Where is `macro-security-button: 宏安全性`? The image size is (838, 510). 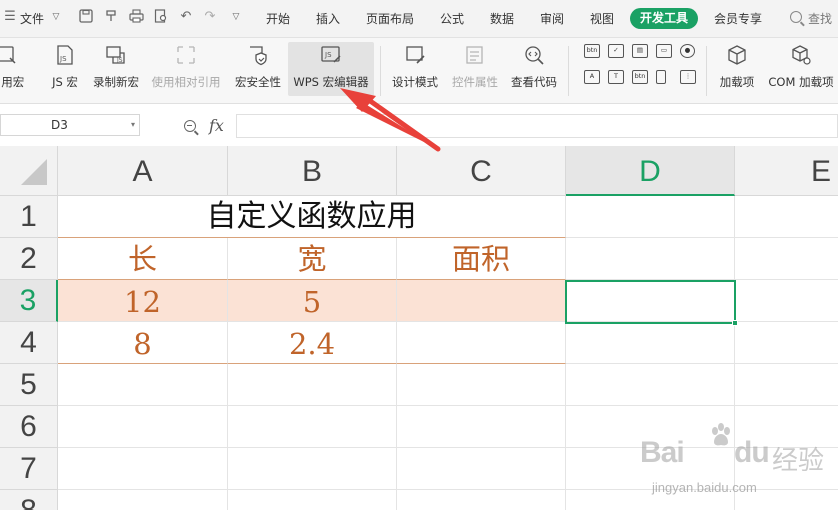
macro-security-button: 宏安全性 is located at coordinates (258, 69).